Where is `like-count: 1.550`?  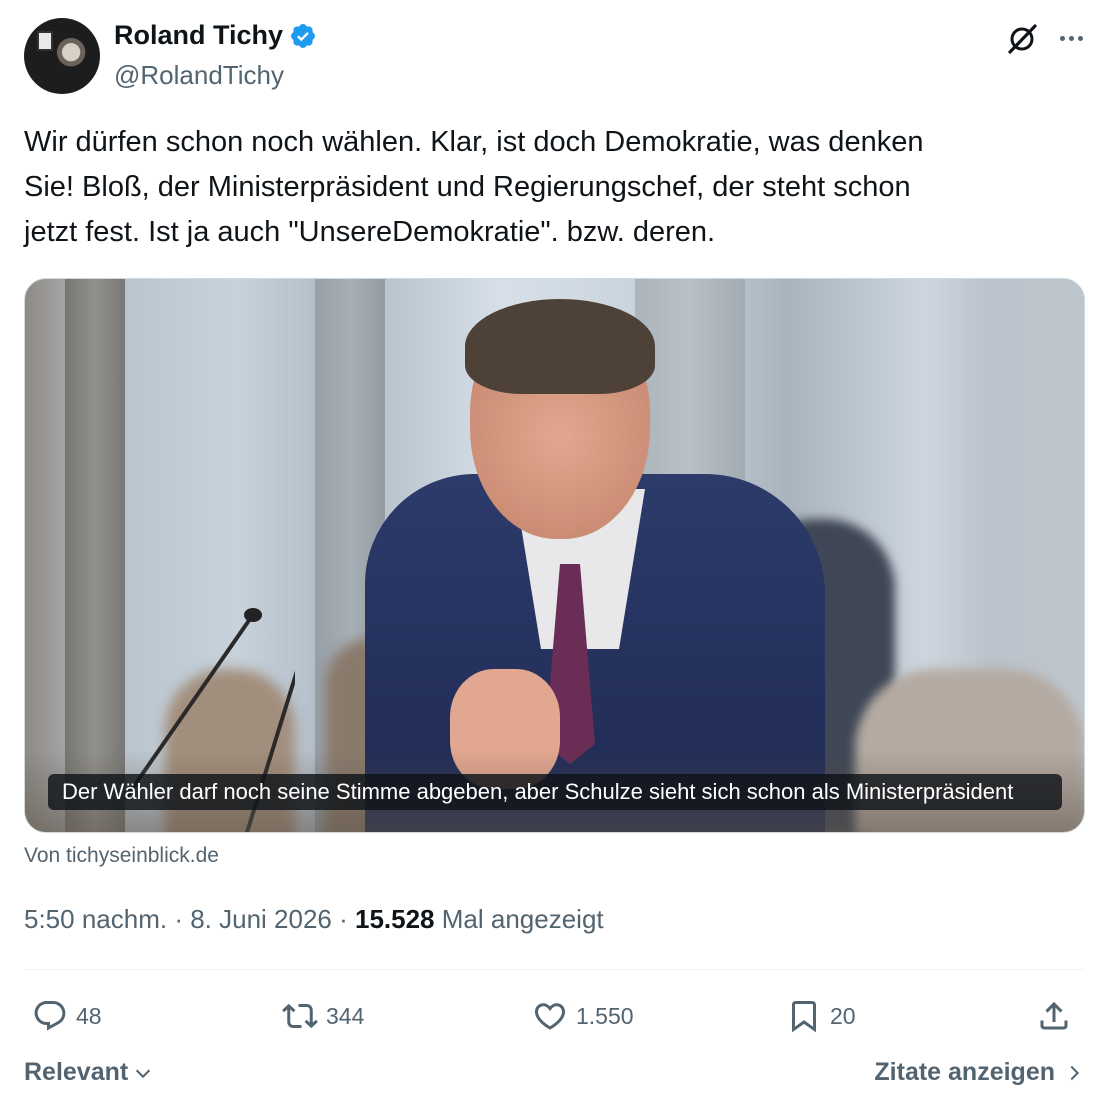
like-count: 1.550 is located at coordinates (605, 1015).